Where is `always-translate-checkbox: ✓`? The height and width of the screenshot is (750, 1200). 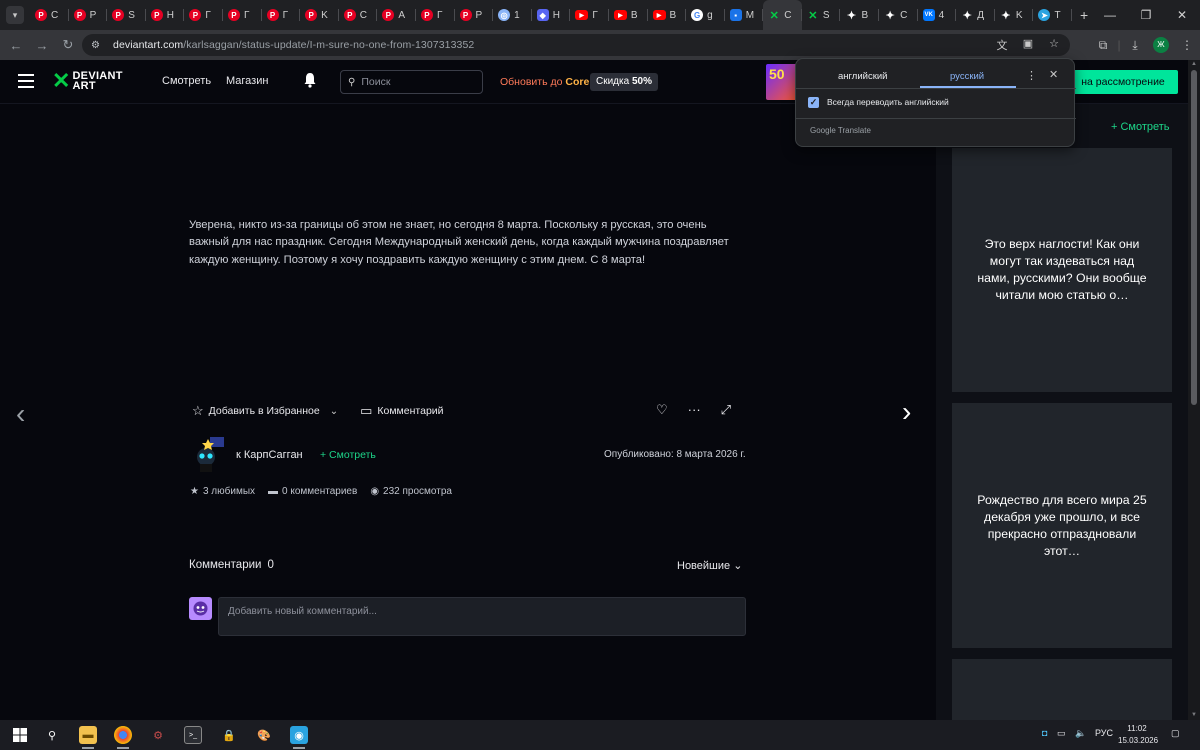 always-translate-checkbox: ✓ is located at coordinates (813, 102).